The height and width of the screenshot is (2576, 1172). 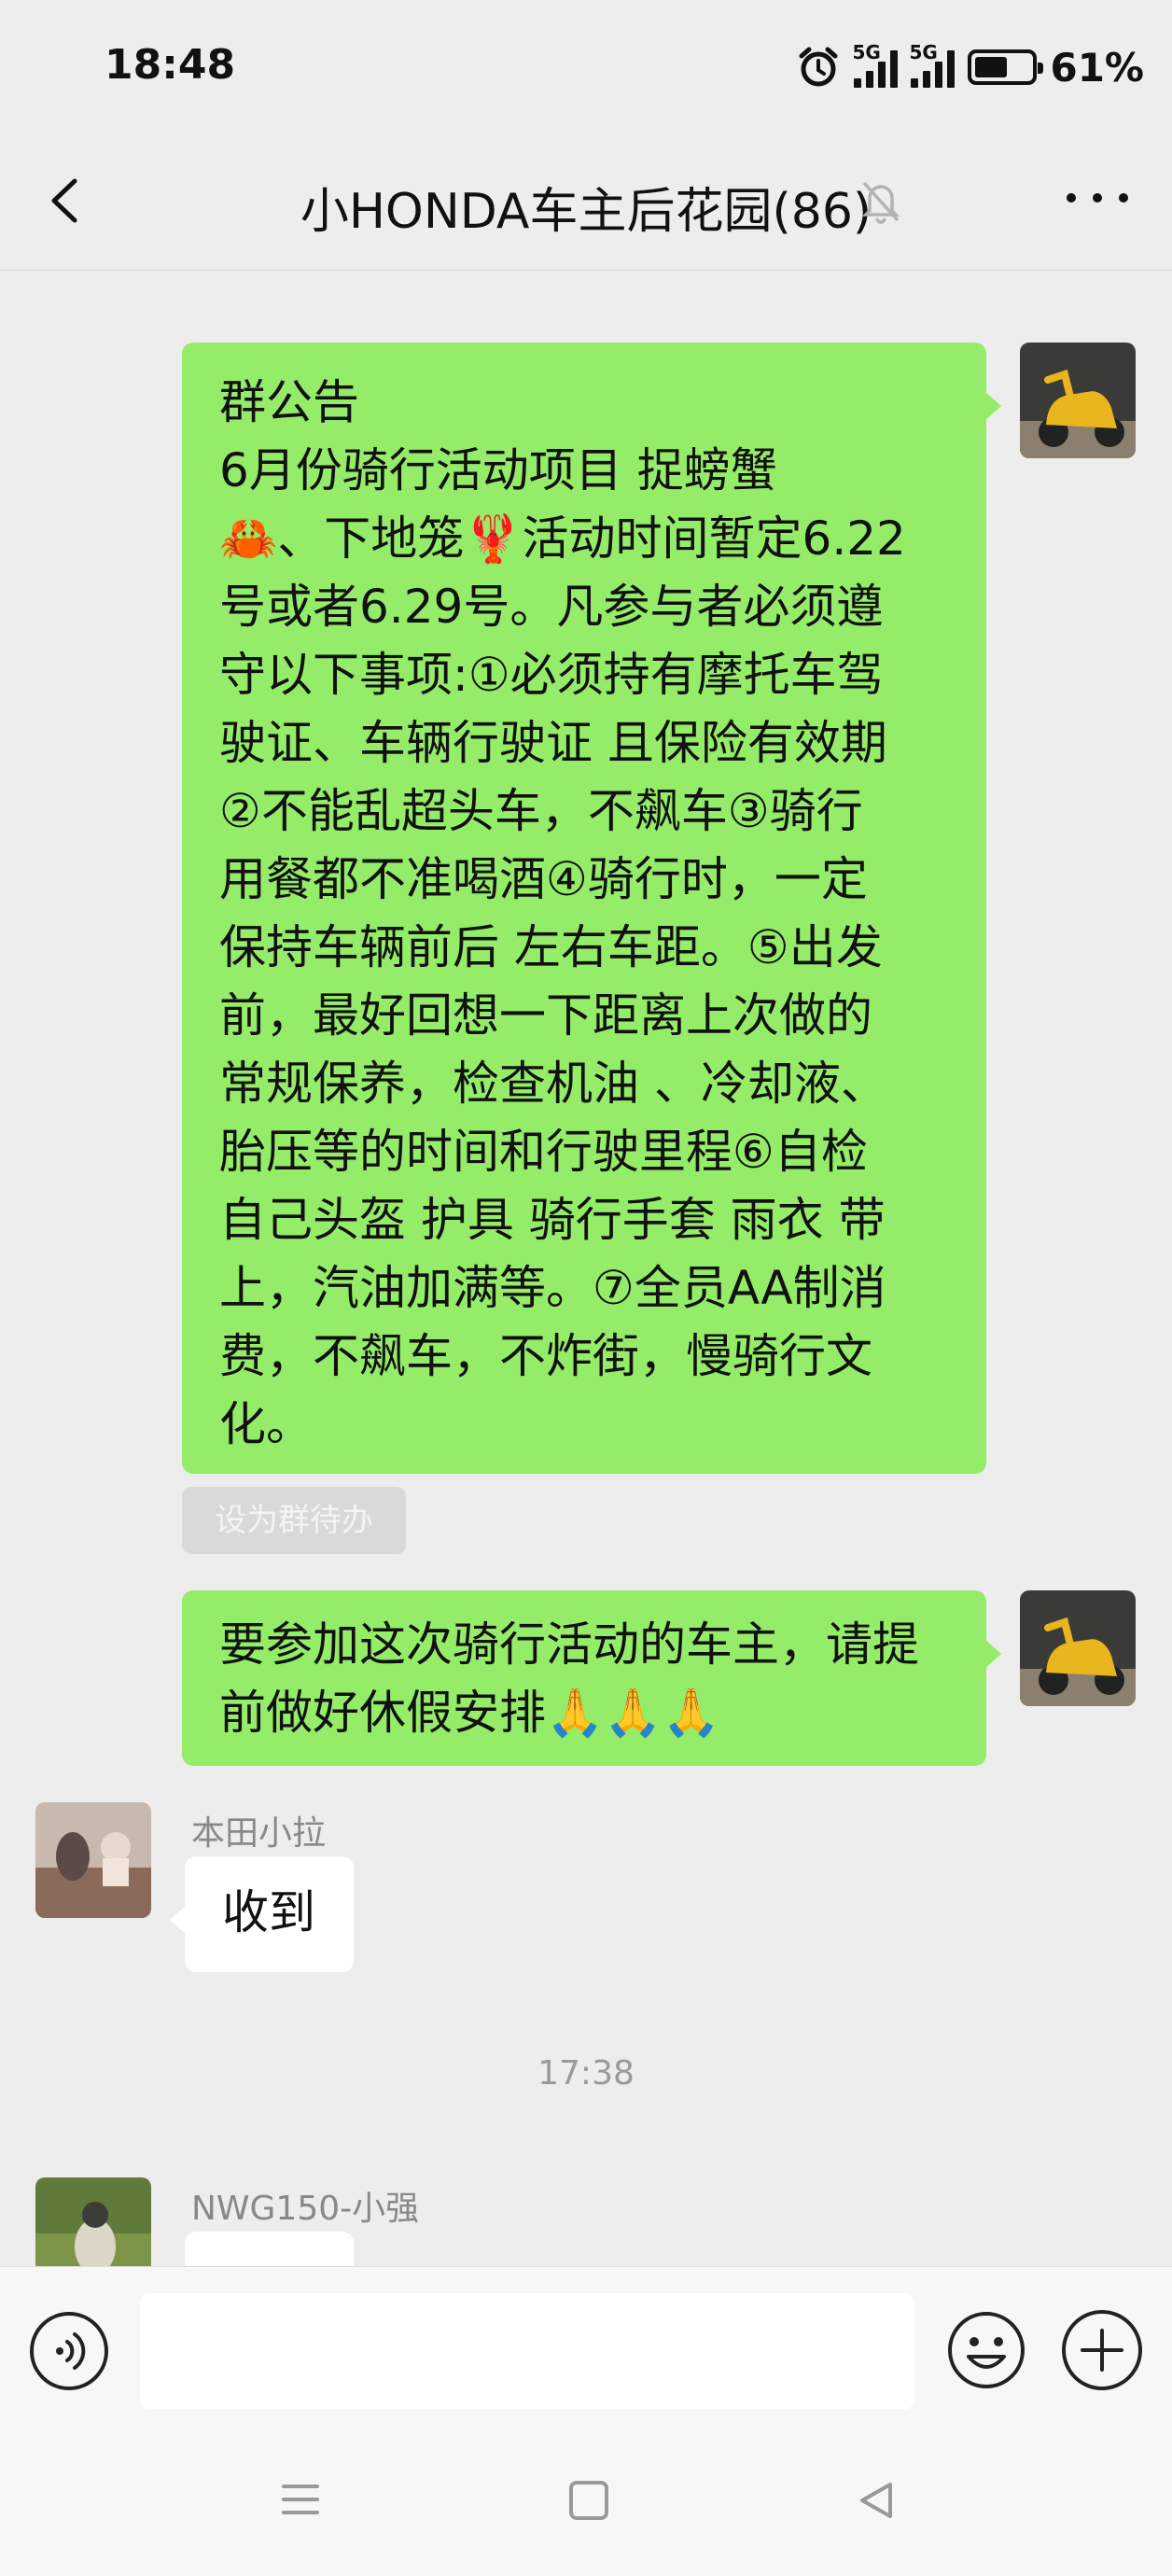 I want to click on message-line: 常规保养，检查机油 、冷却液、, so click(x=553, y=1084).